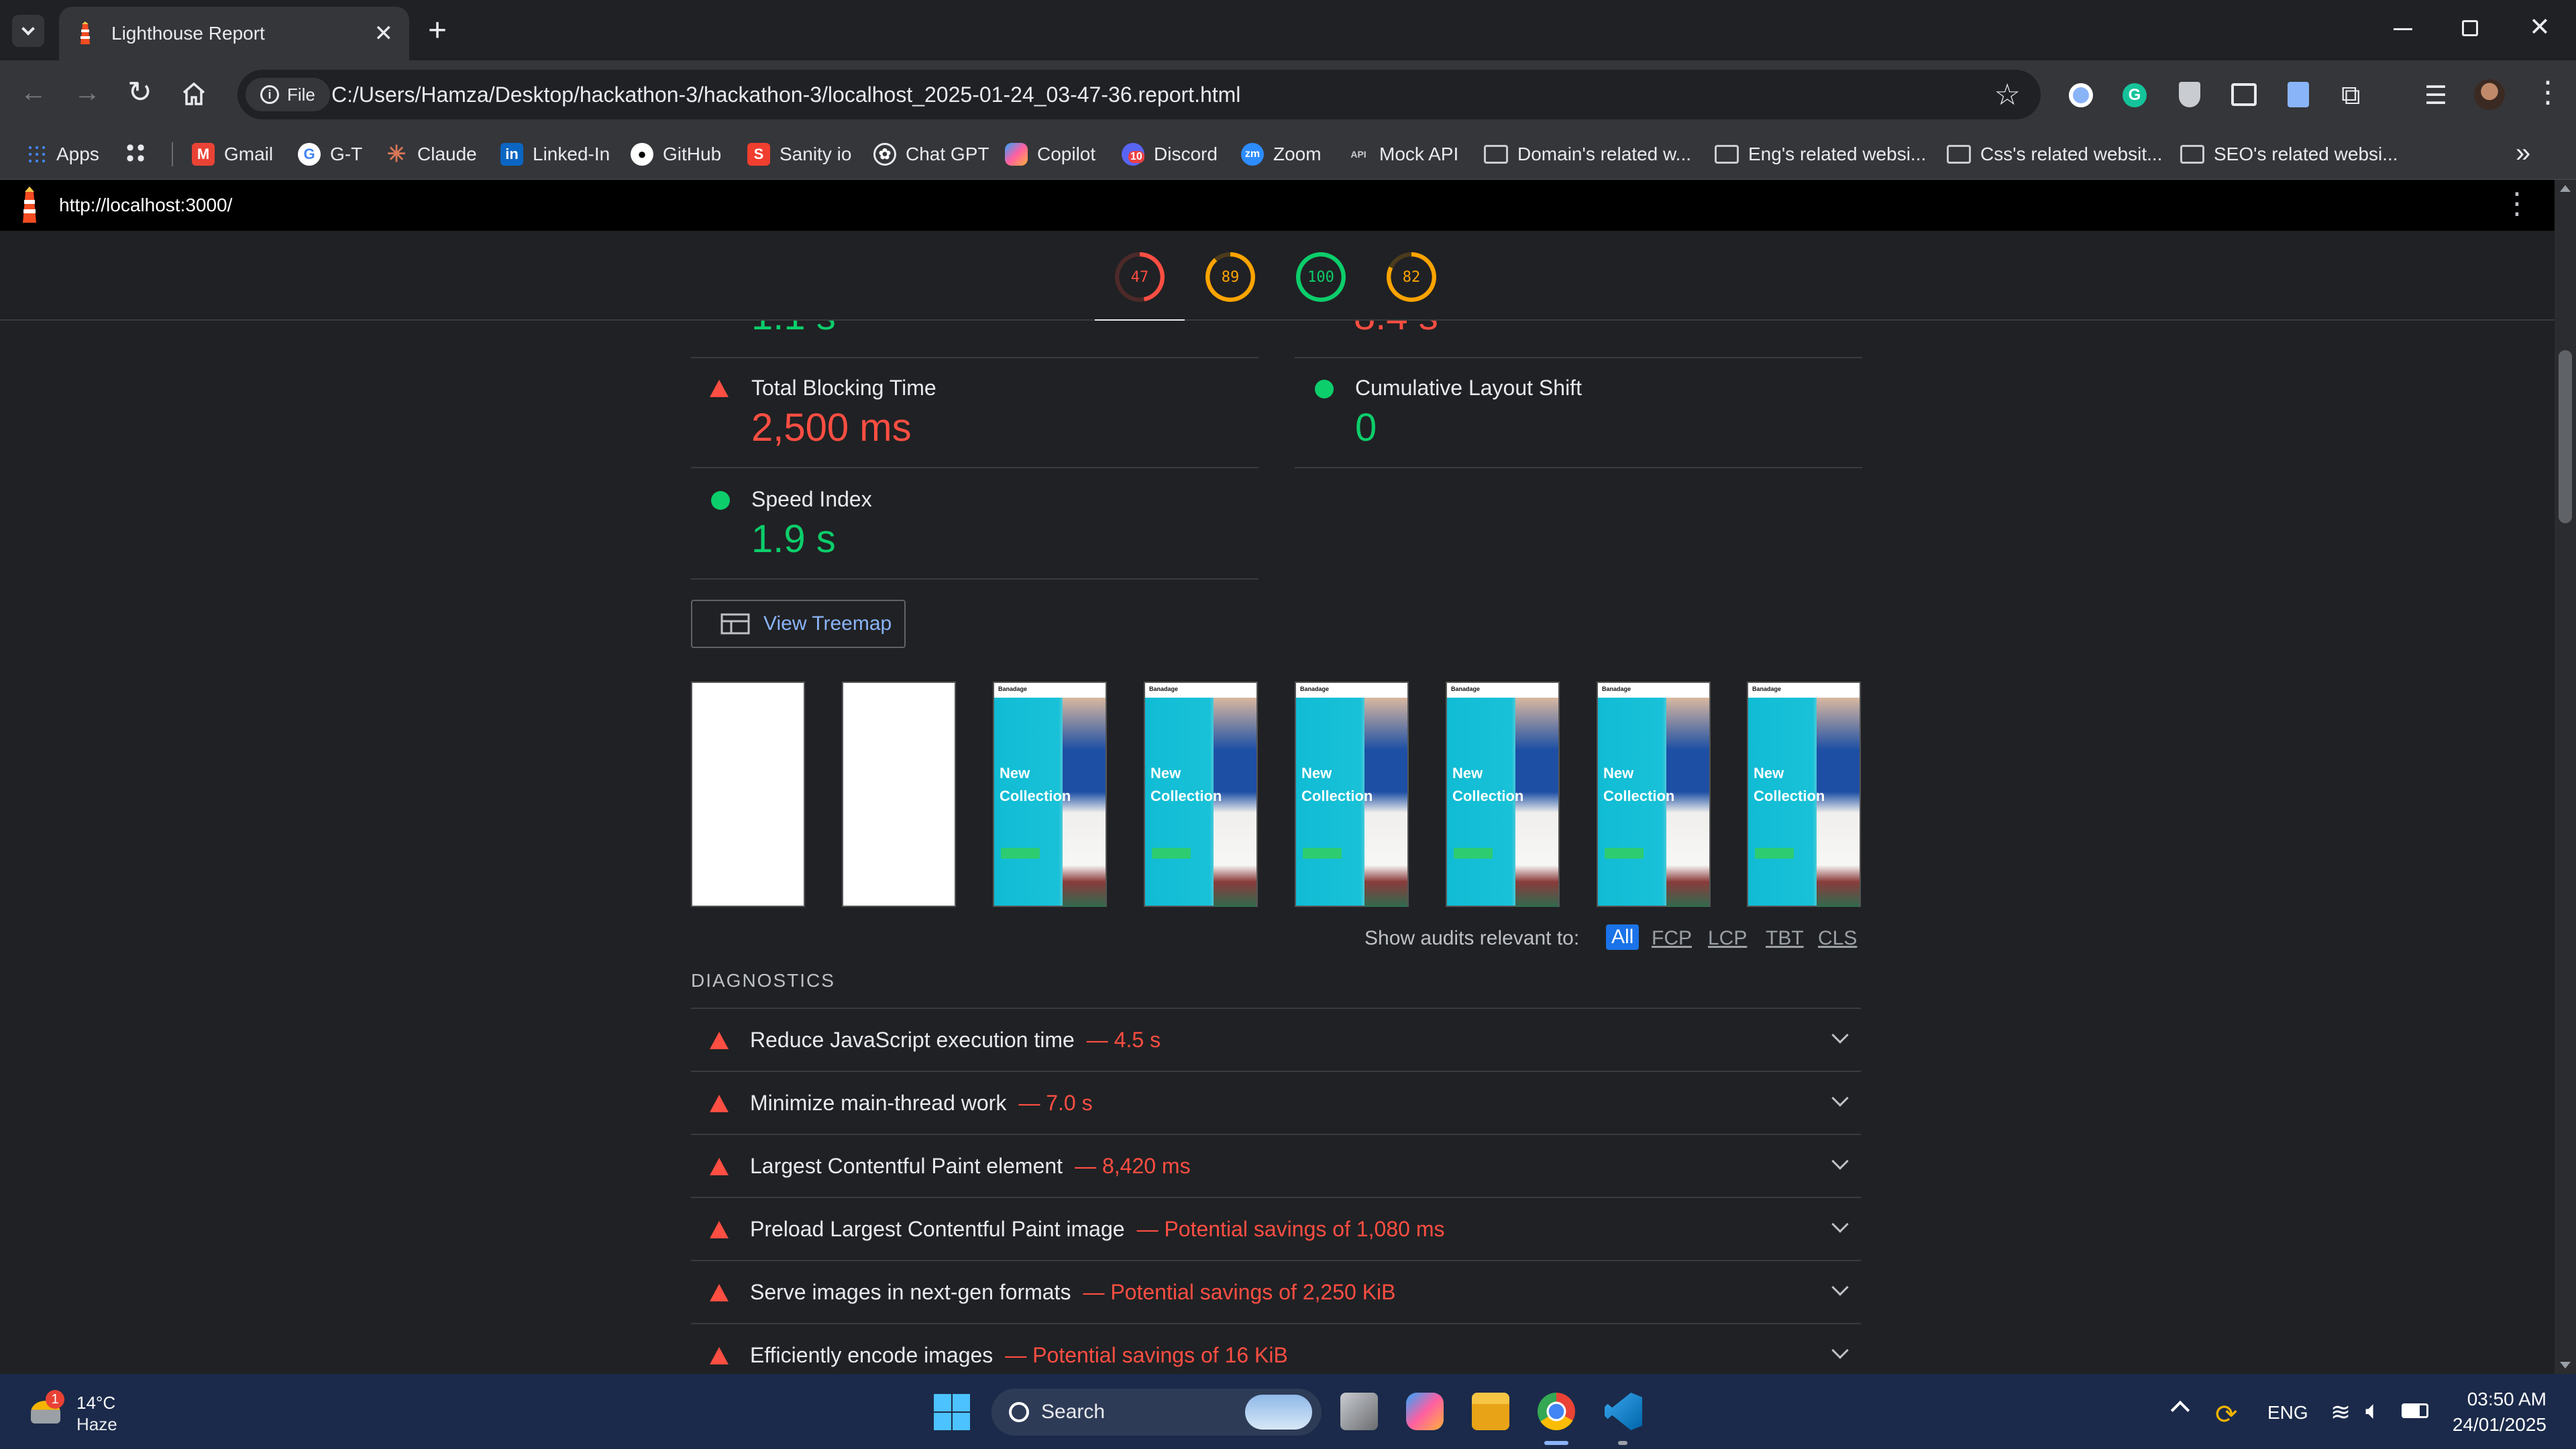  I want to click on extension-icon, so click(2081, 95).